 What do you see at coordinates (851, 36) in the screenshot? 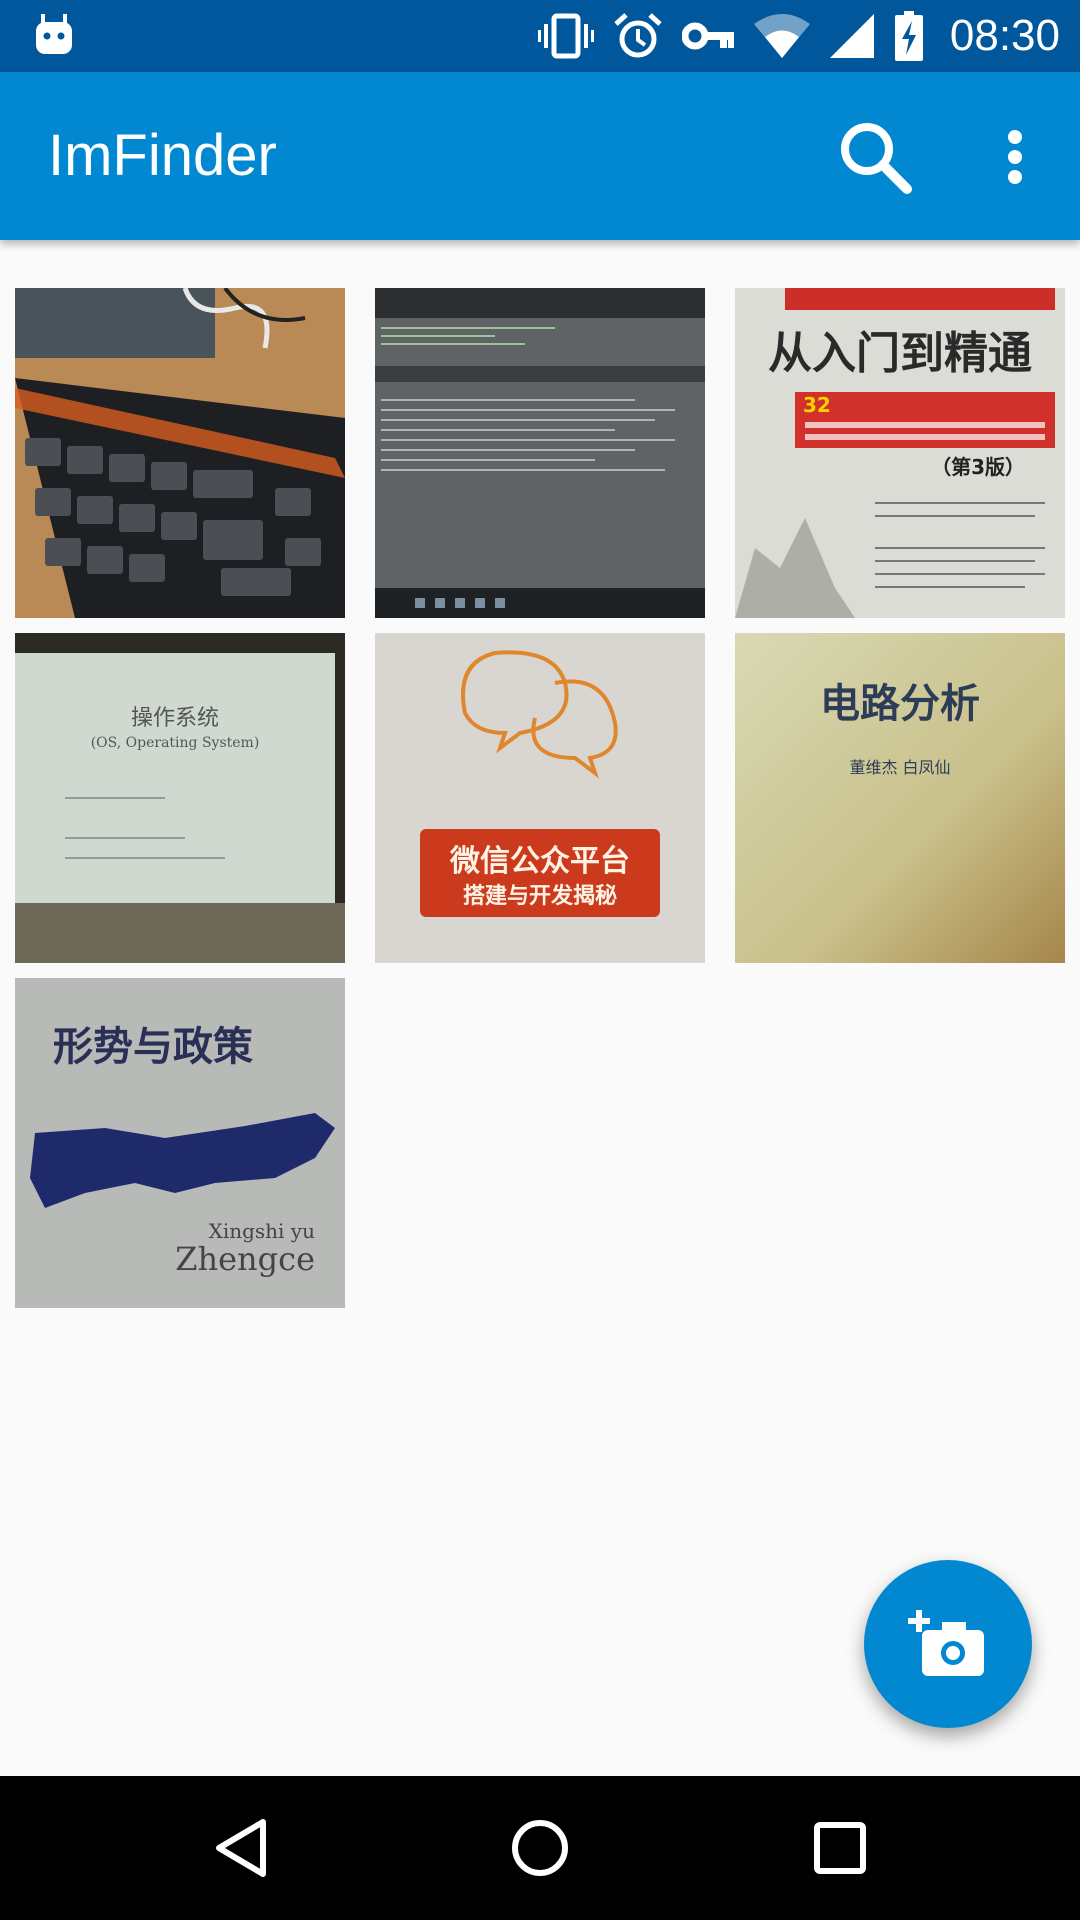
I see `cell-signal-icon` at bounding box center [851, 36].